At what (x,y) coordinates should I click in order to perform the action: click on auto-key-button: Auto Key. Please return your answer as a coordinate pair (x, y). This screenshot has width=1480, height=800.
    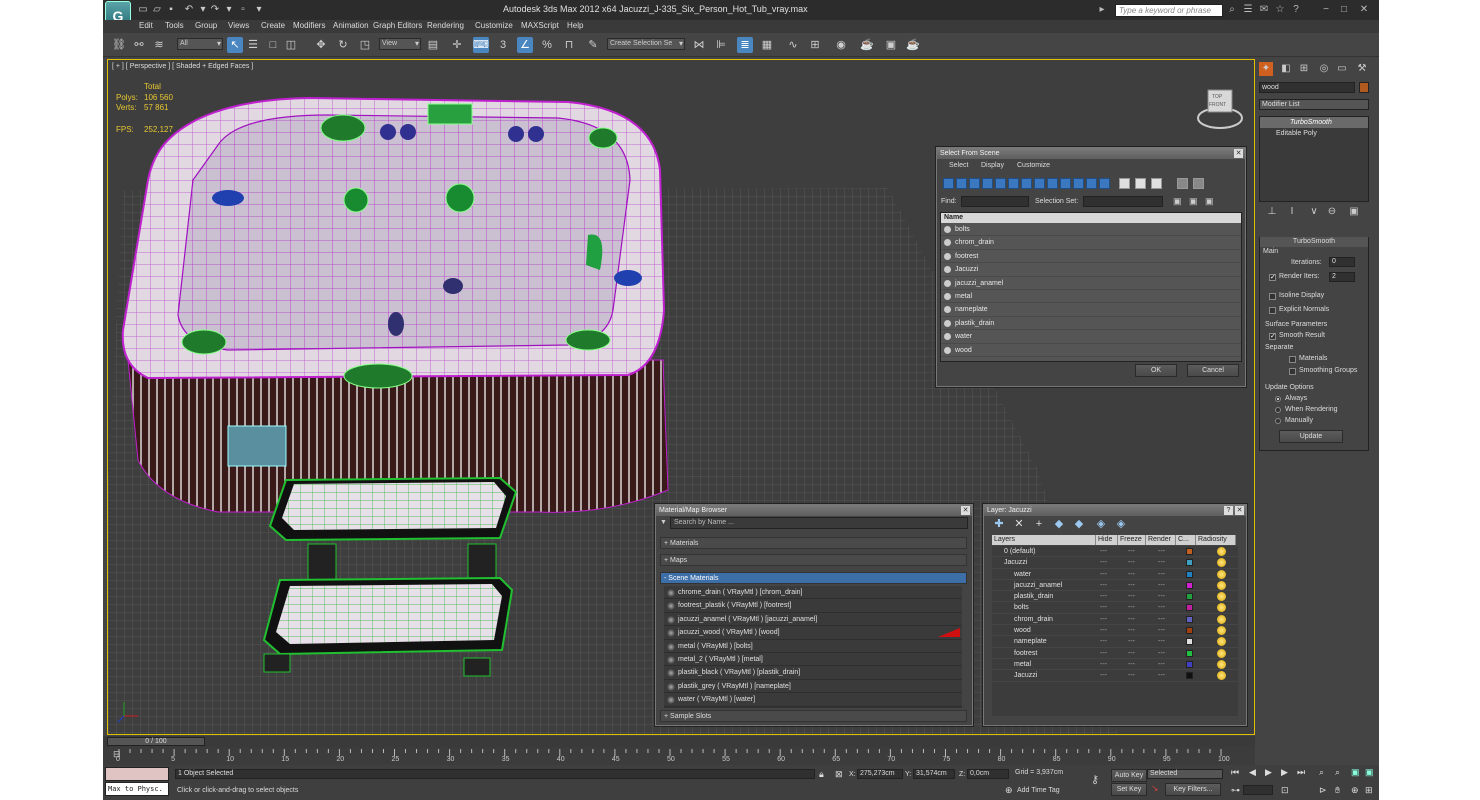
    Looking at the image, I should click on (1129, 775).